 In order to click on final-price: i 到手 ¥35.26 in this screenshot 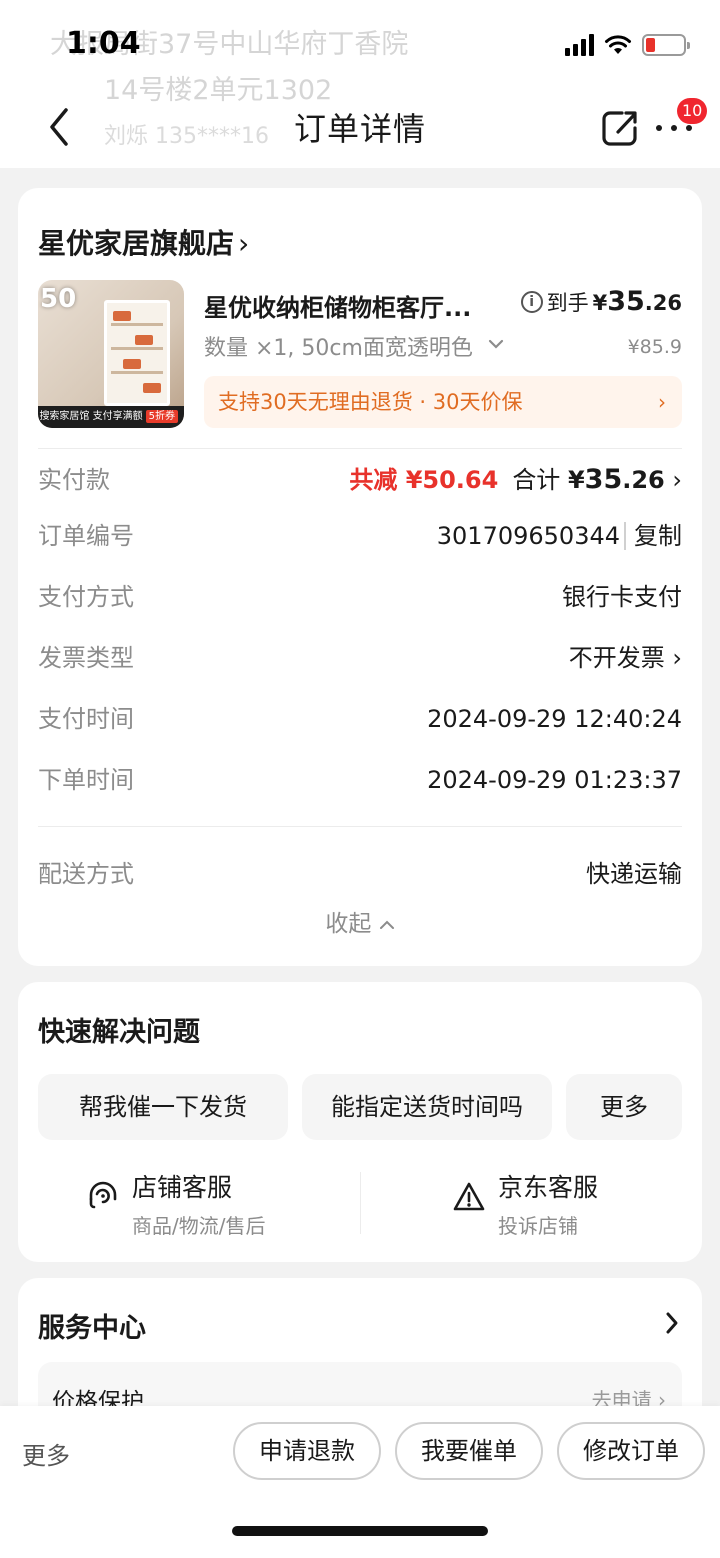, I will do `click(601, 301)`.